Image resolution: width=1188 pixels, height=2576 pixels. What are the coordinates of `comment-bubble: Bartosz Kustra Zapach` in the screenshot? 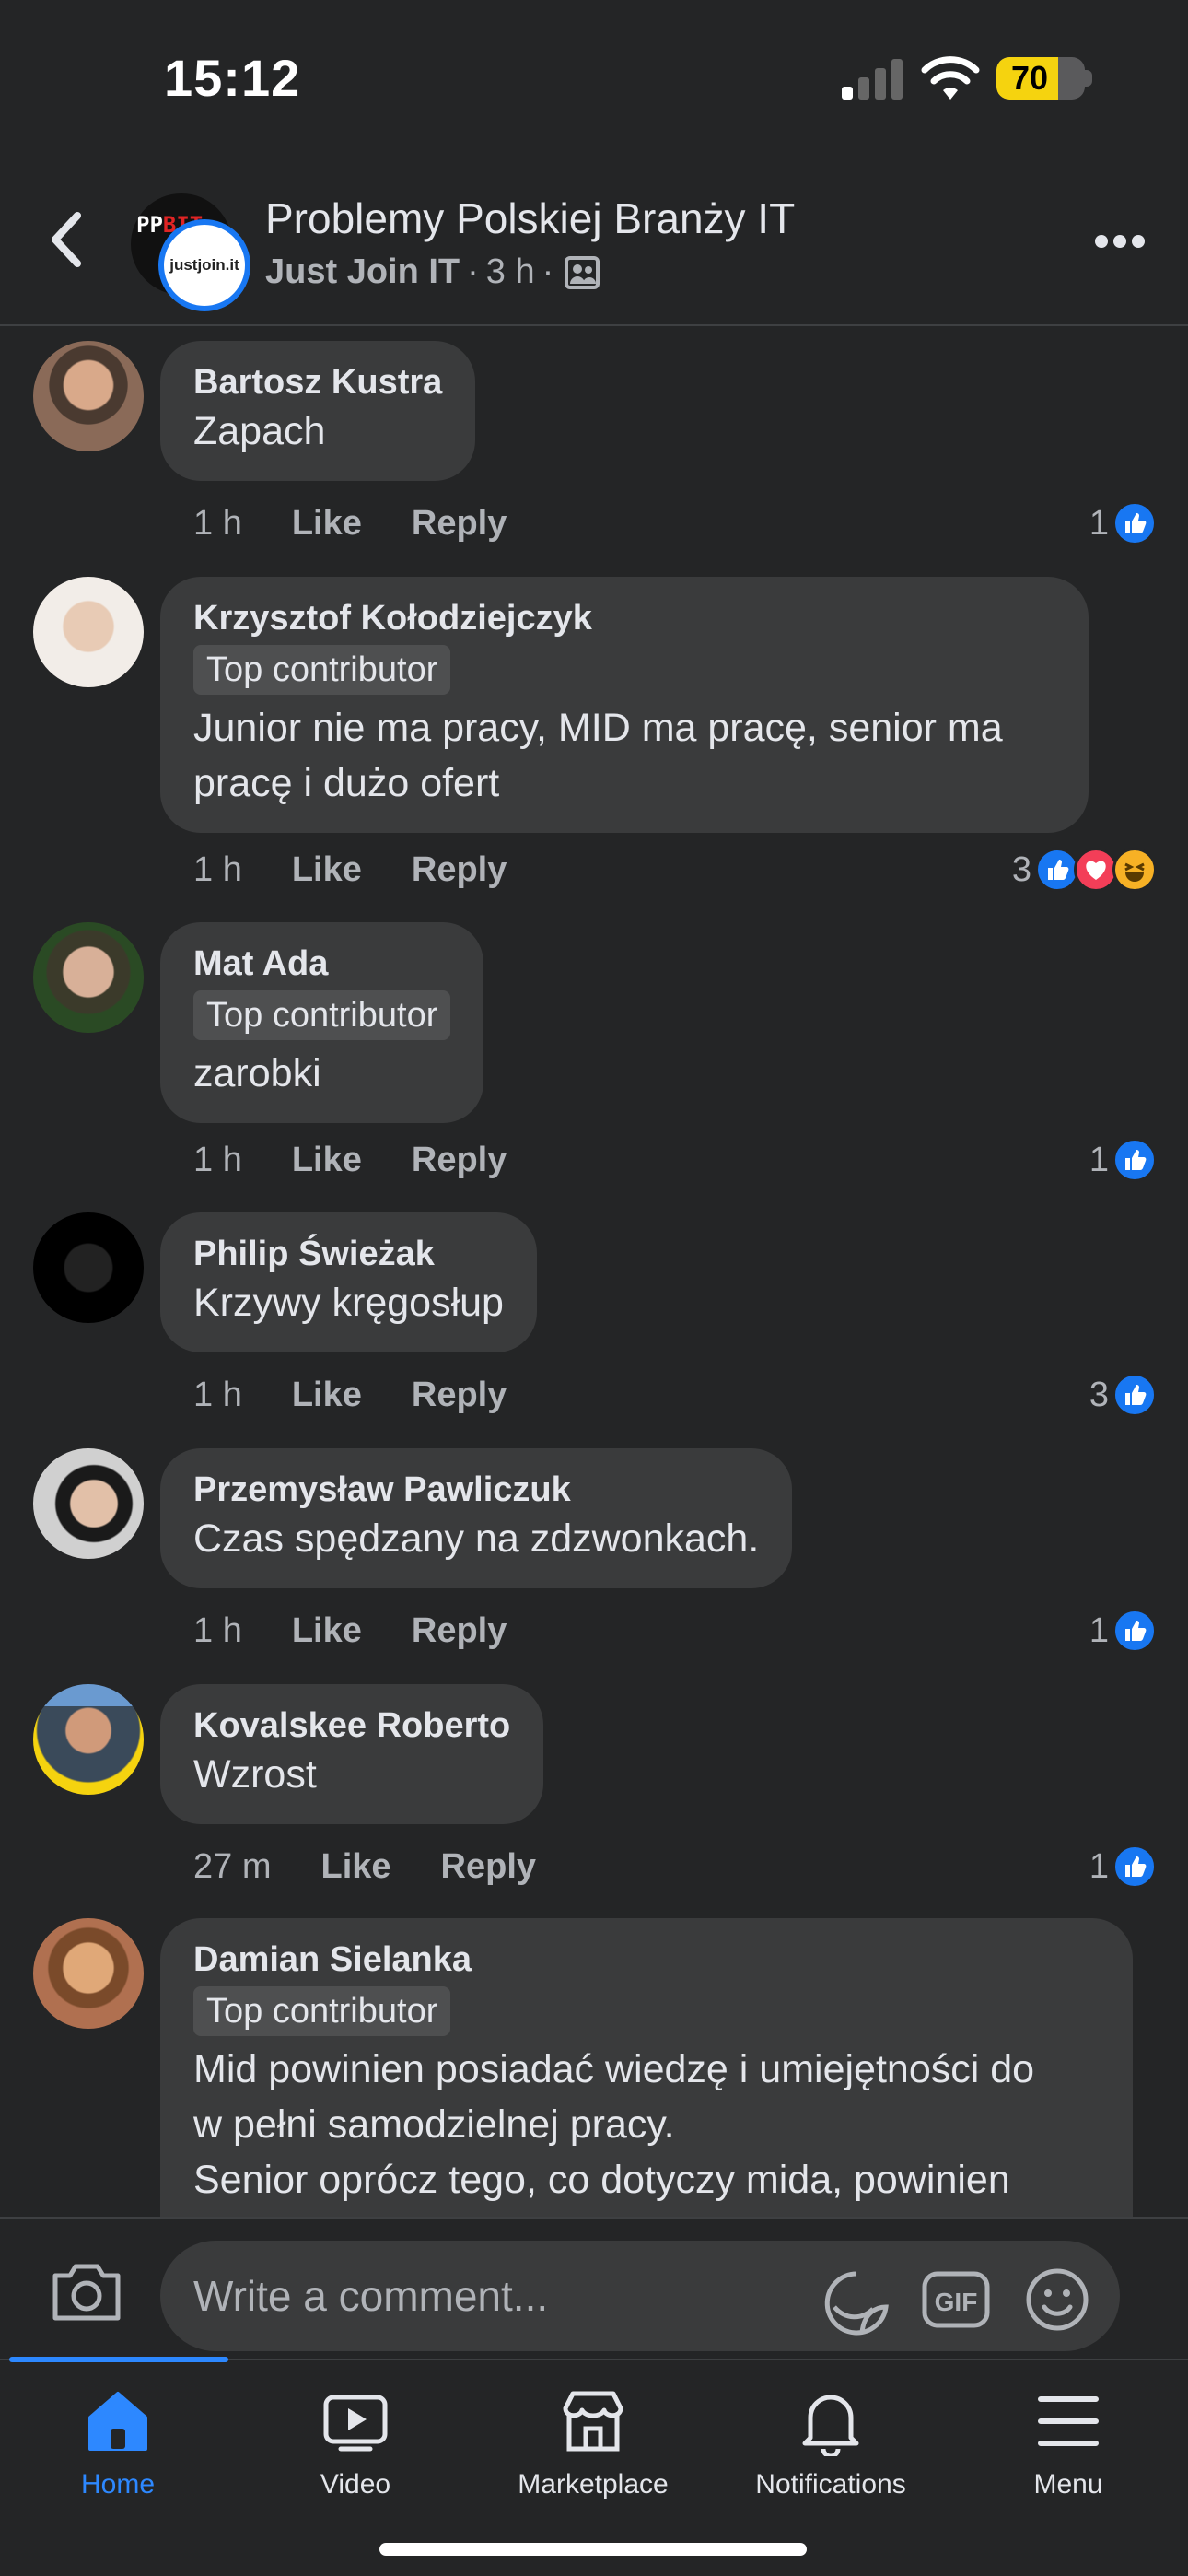 It's located at (318, 411).